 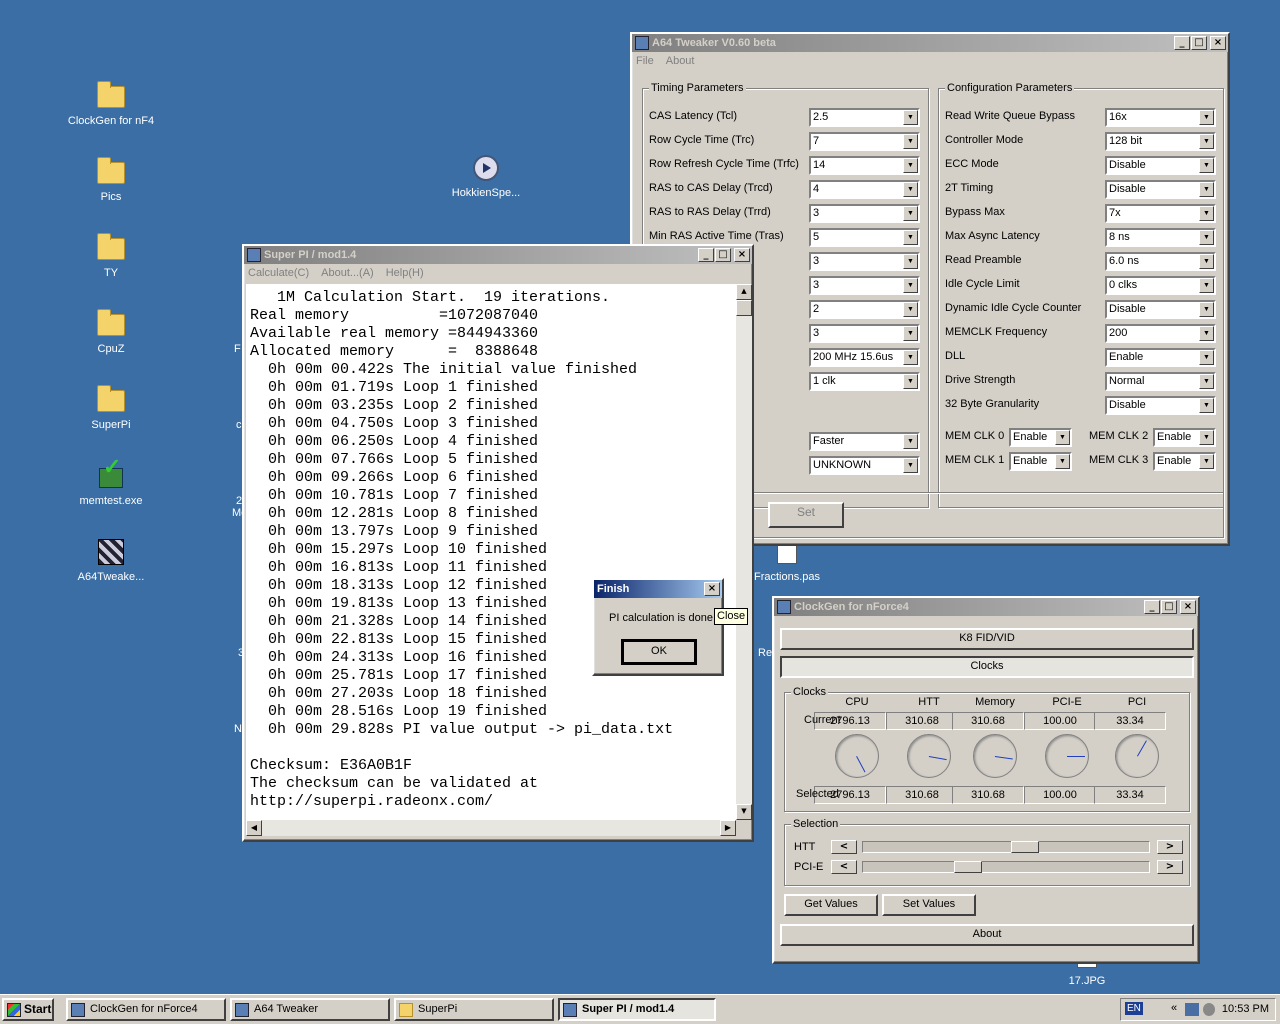 I want to click on config-select: 16x ▼, so click(x=1160, y=117).